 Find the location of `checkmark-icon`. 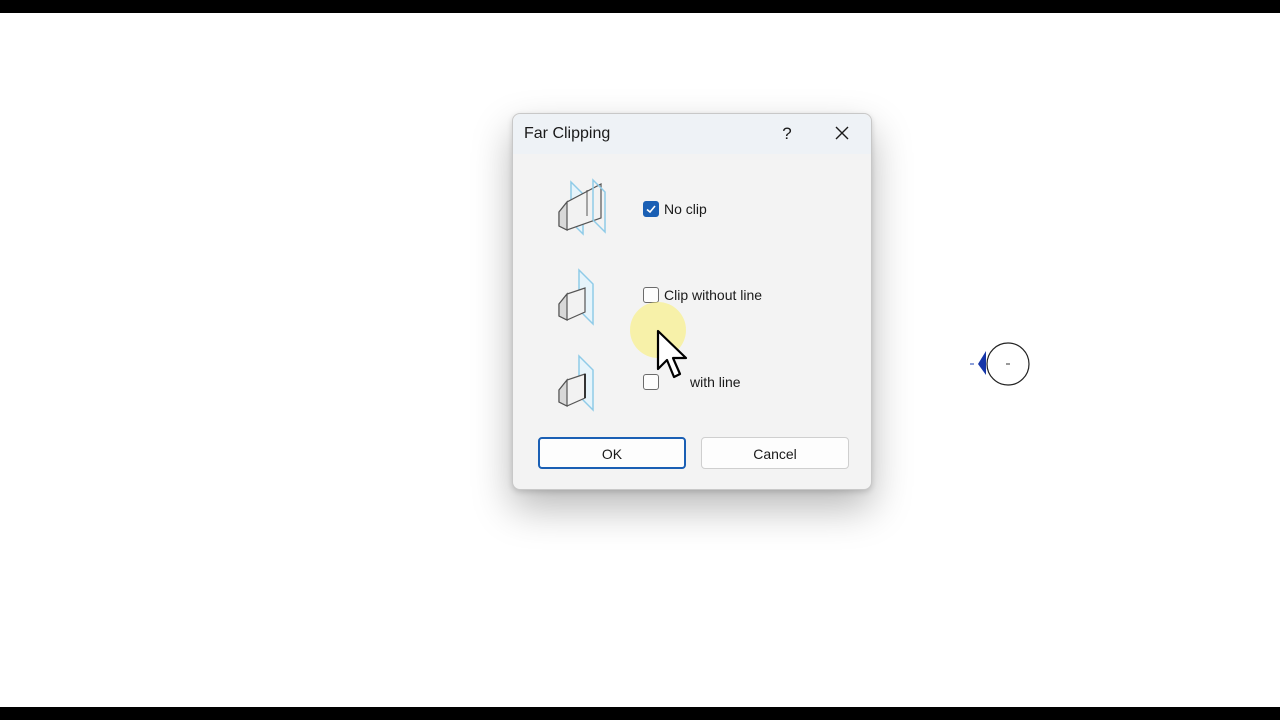

checkmark-icon is located at coordinates (651, 209).